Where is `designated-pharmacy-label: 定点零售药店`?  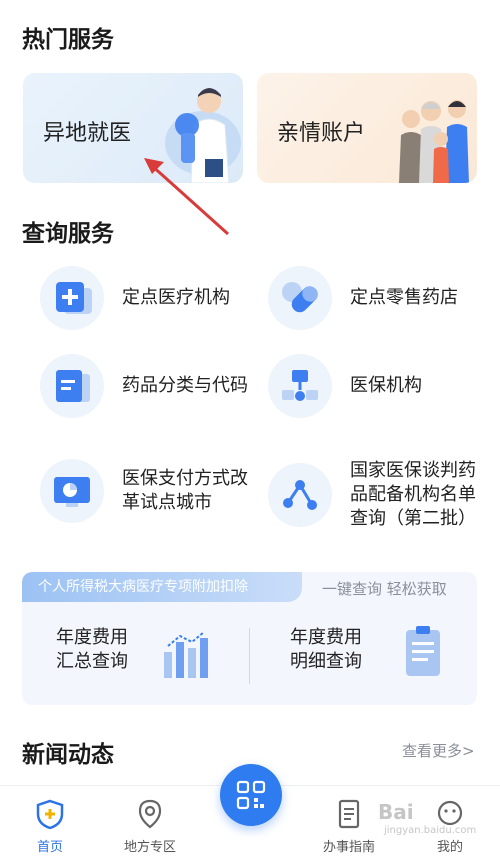
designated-pharmacy-label: 定点零售药店 is located at coordinates (404, 297).